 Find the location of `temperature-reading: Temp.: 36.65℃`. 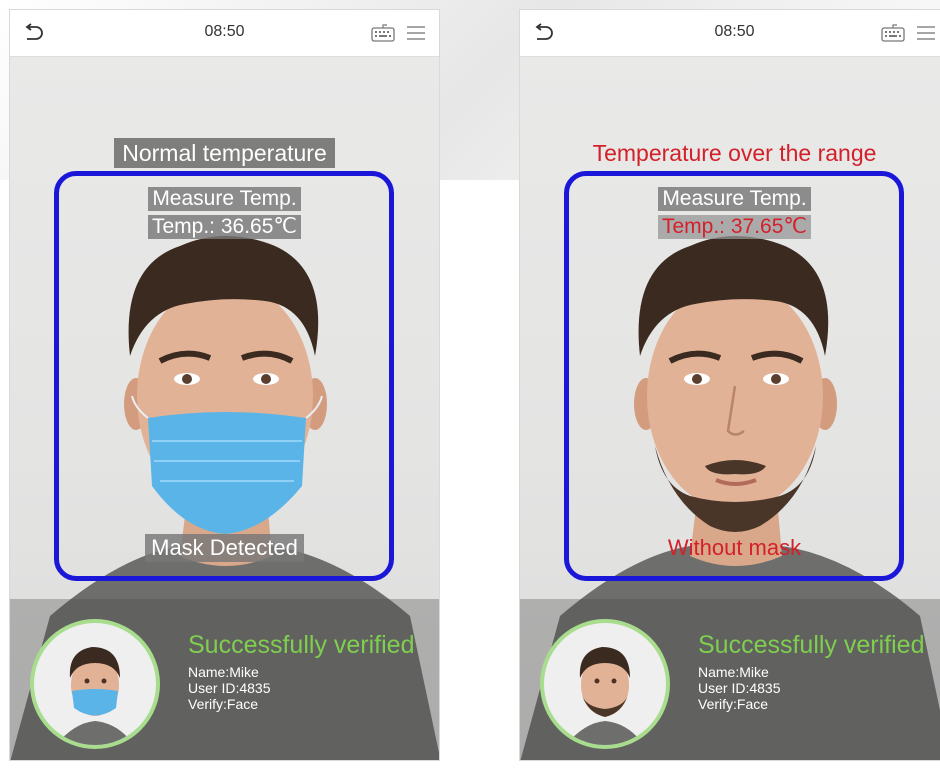

temperature-reading: Temp.: 36.65℃ is located at coordinates (224, 227).